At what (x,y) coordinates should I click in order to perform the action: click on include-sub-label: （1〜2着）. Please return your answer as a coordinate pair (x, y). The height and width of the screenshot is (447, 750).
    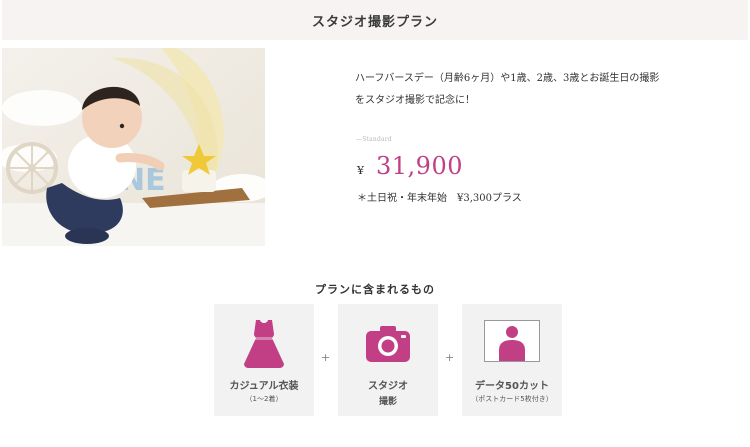
    Looking at the image, I should click on (264, 399).